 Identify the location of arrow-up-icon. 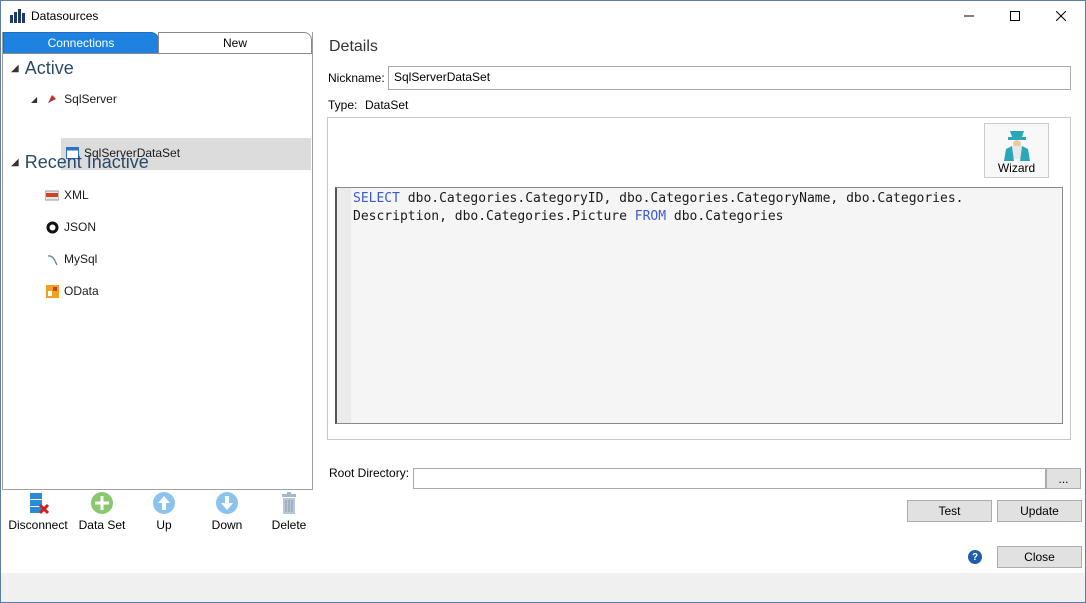
(164, 503).